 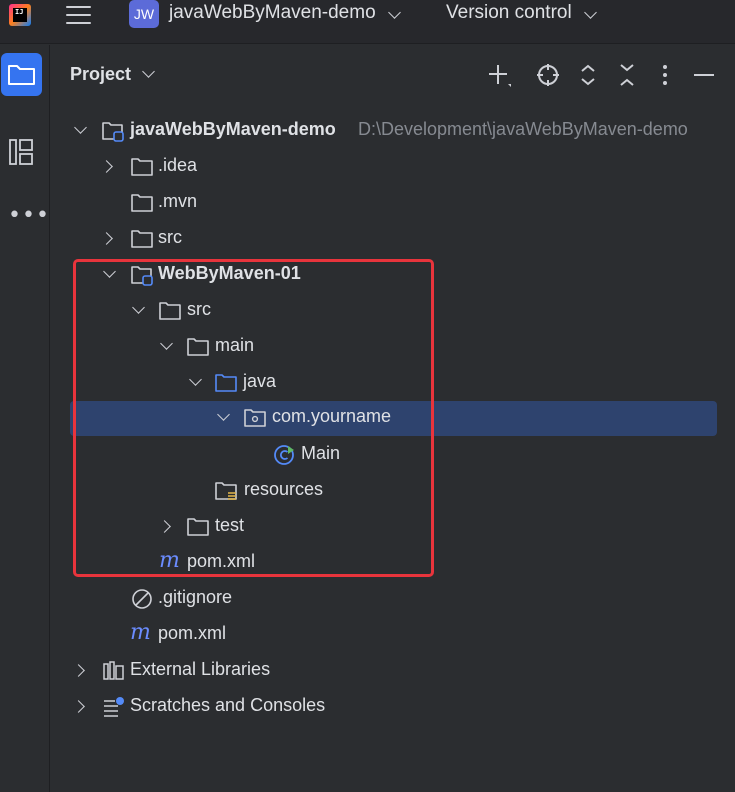 I want to click on add-icon, so click(x=499, y=75).